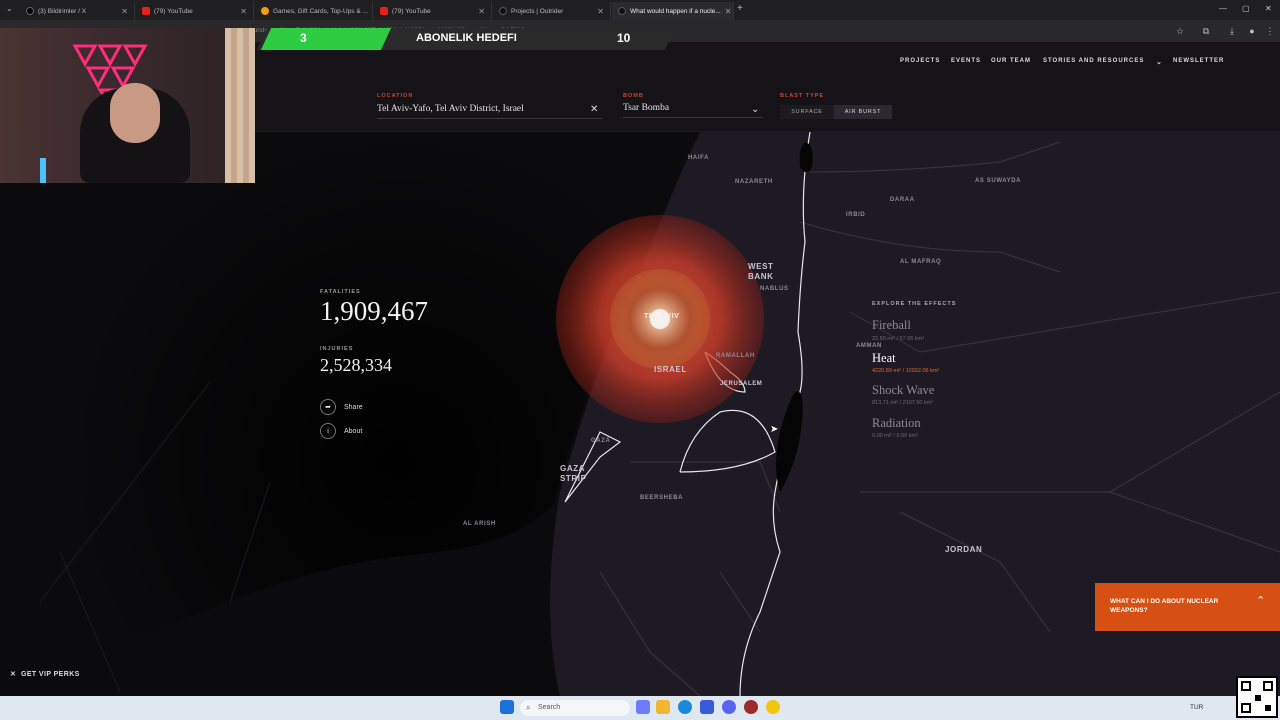 The height and width of the screenshot is (720, 1280). What do you see at coordinates (135, 113) in the screenshot?
I see `streamer-face` at bounding box center [135, 113].